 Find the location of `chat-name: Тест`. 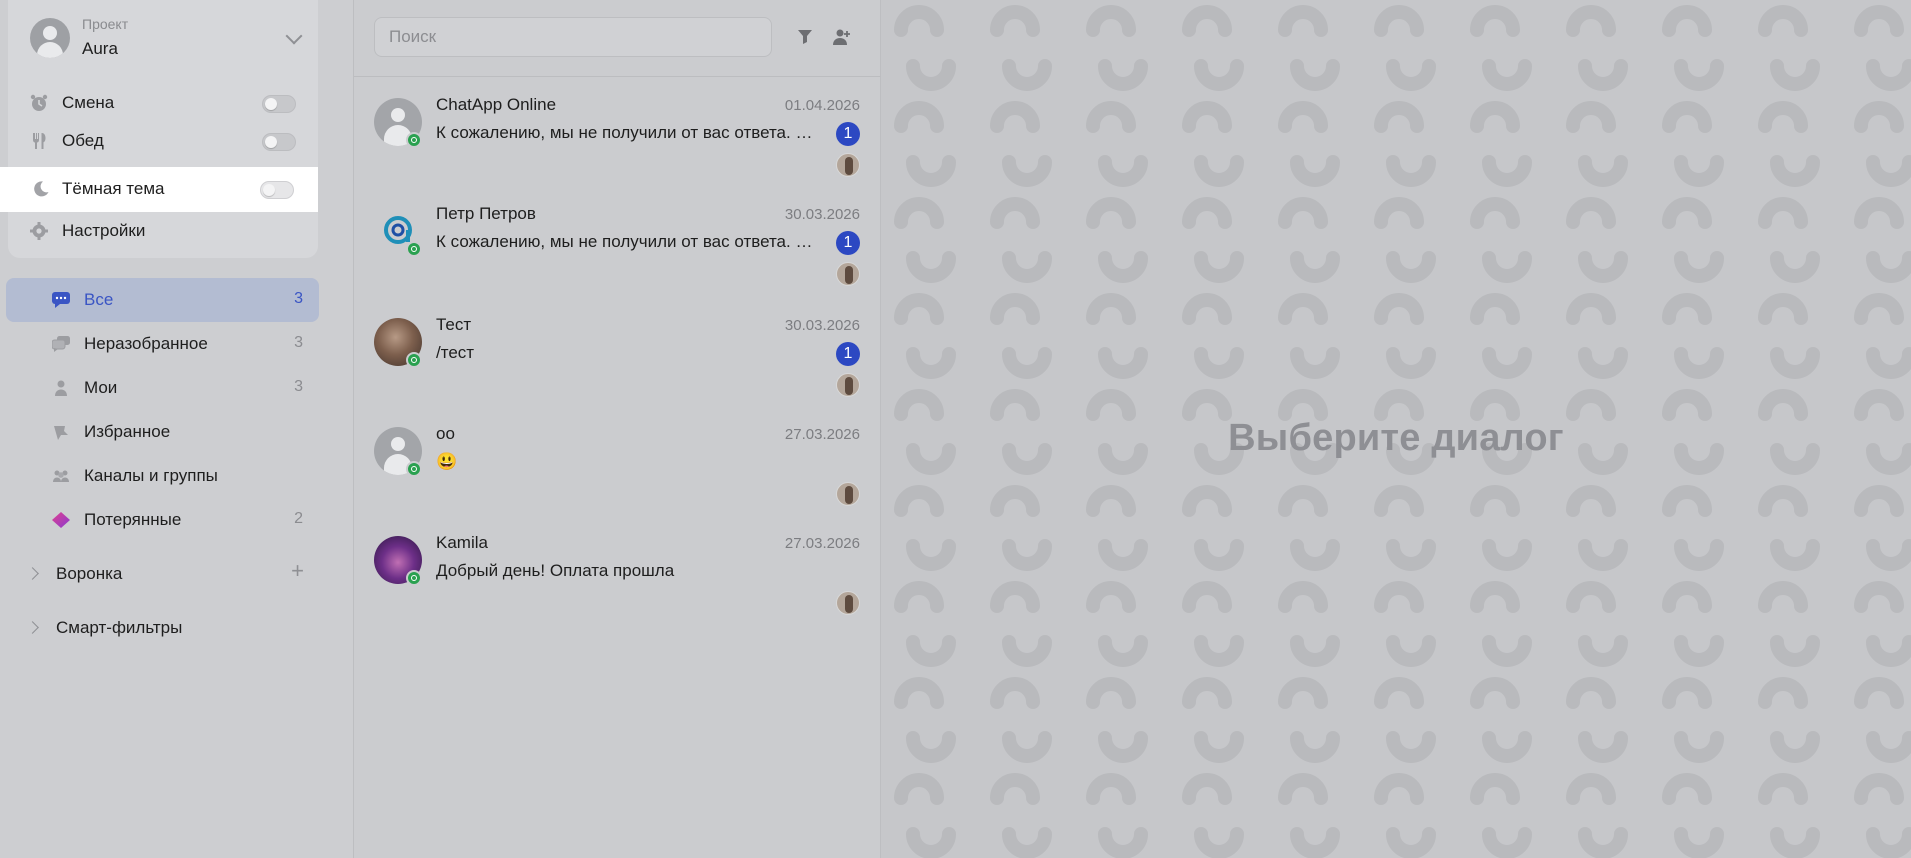

chat-name: Тест is located at coordinates (454, 324).